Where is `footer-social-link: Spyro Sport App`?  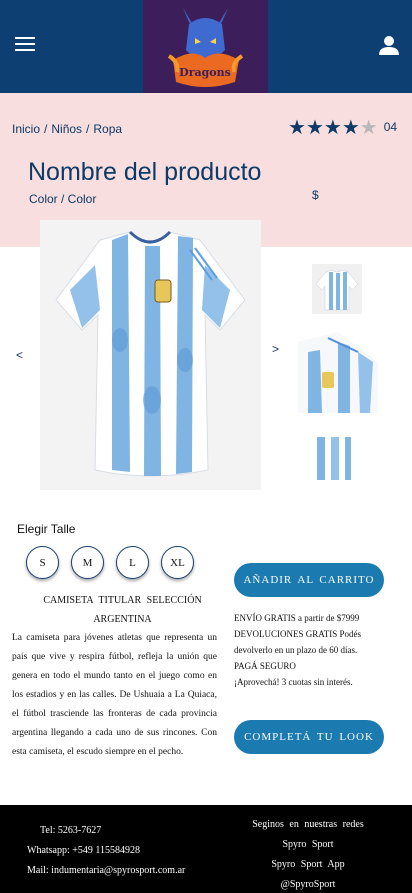 footer-social-link: Spyro Sport App is located at coordinates (307, 864).